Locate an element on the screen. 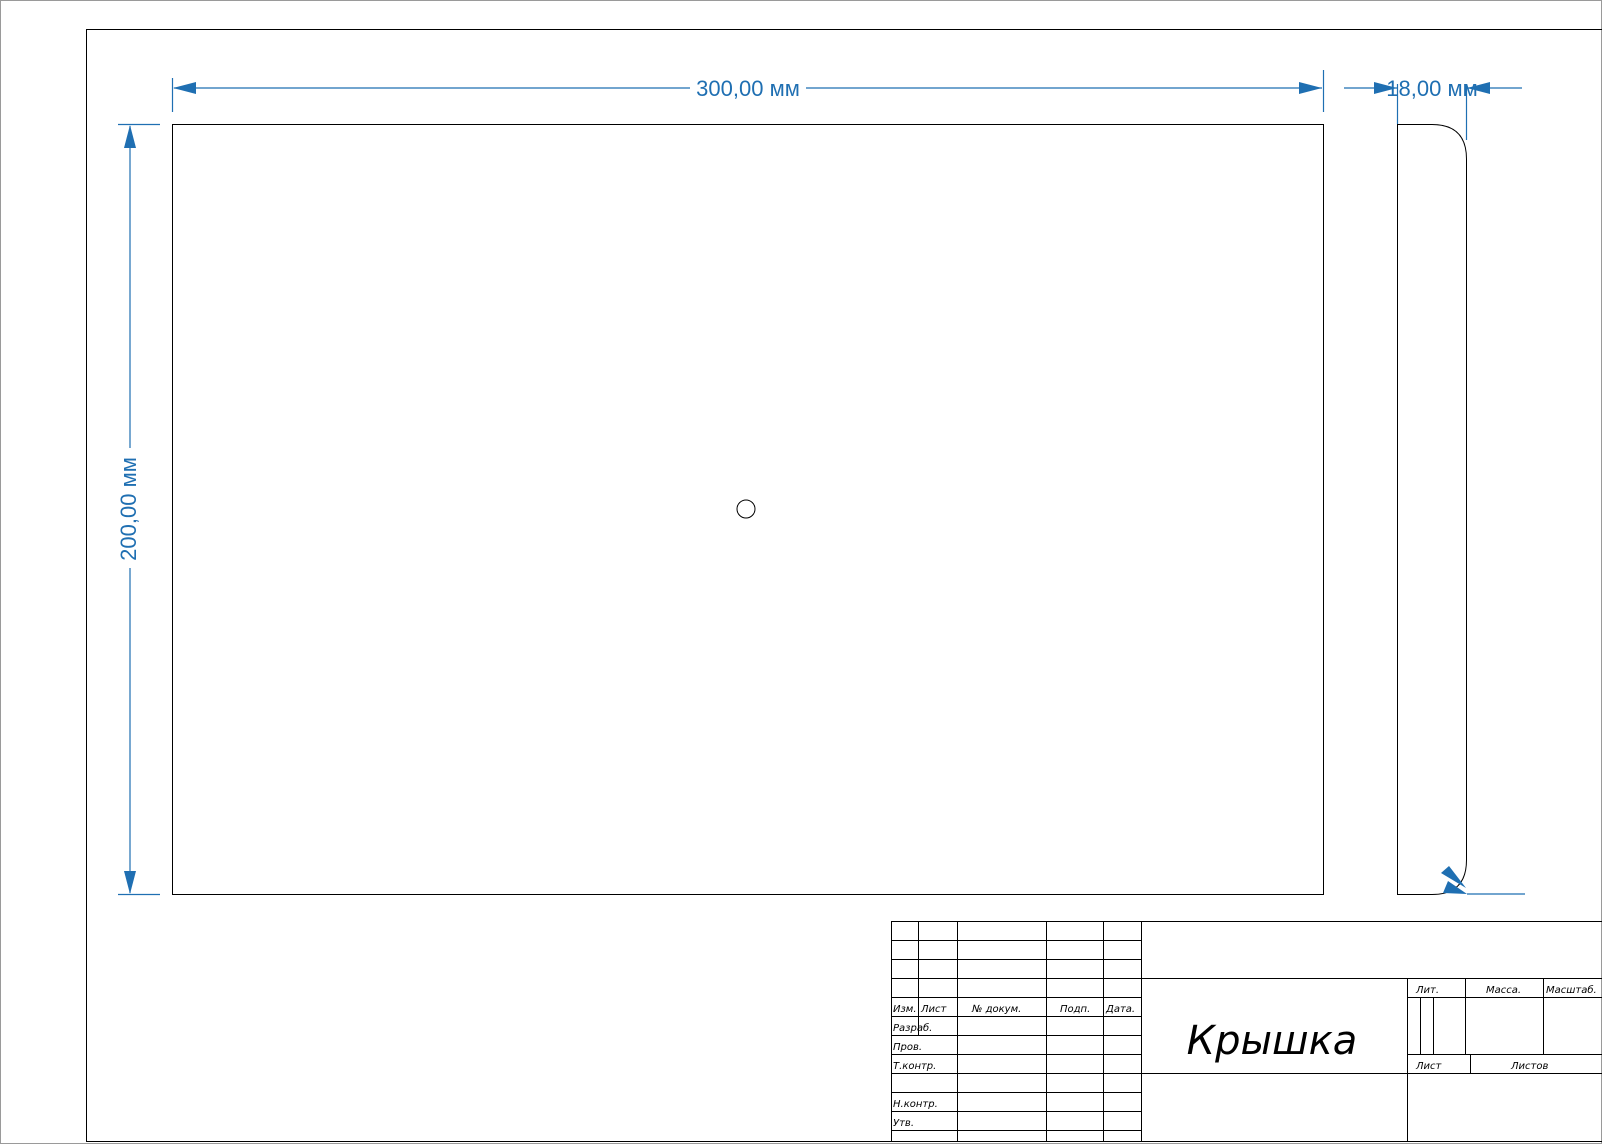 This screenshot has height=1144, width=1602. side-view-outline is located at coordinates (1432, 509).